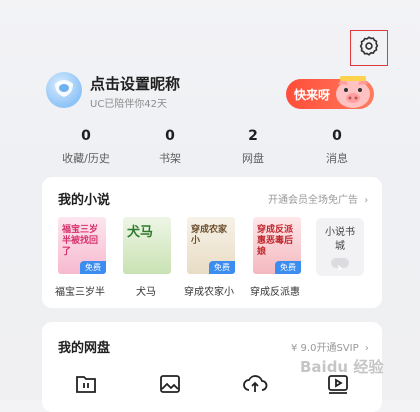 The height and width of the screenshot is (412, 420). Describe the element at coordinates (325, 348) in the screenshot. I see `svip-label: ¥ 9.0开通SVIP` at that location.